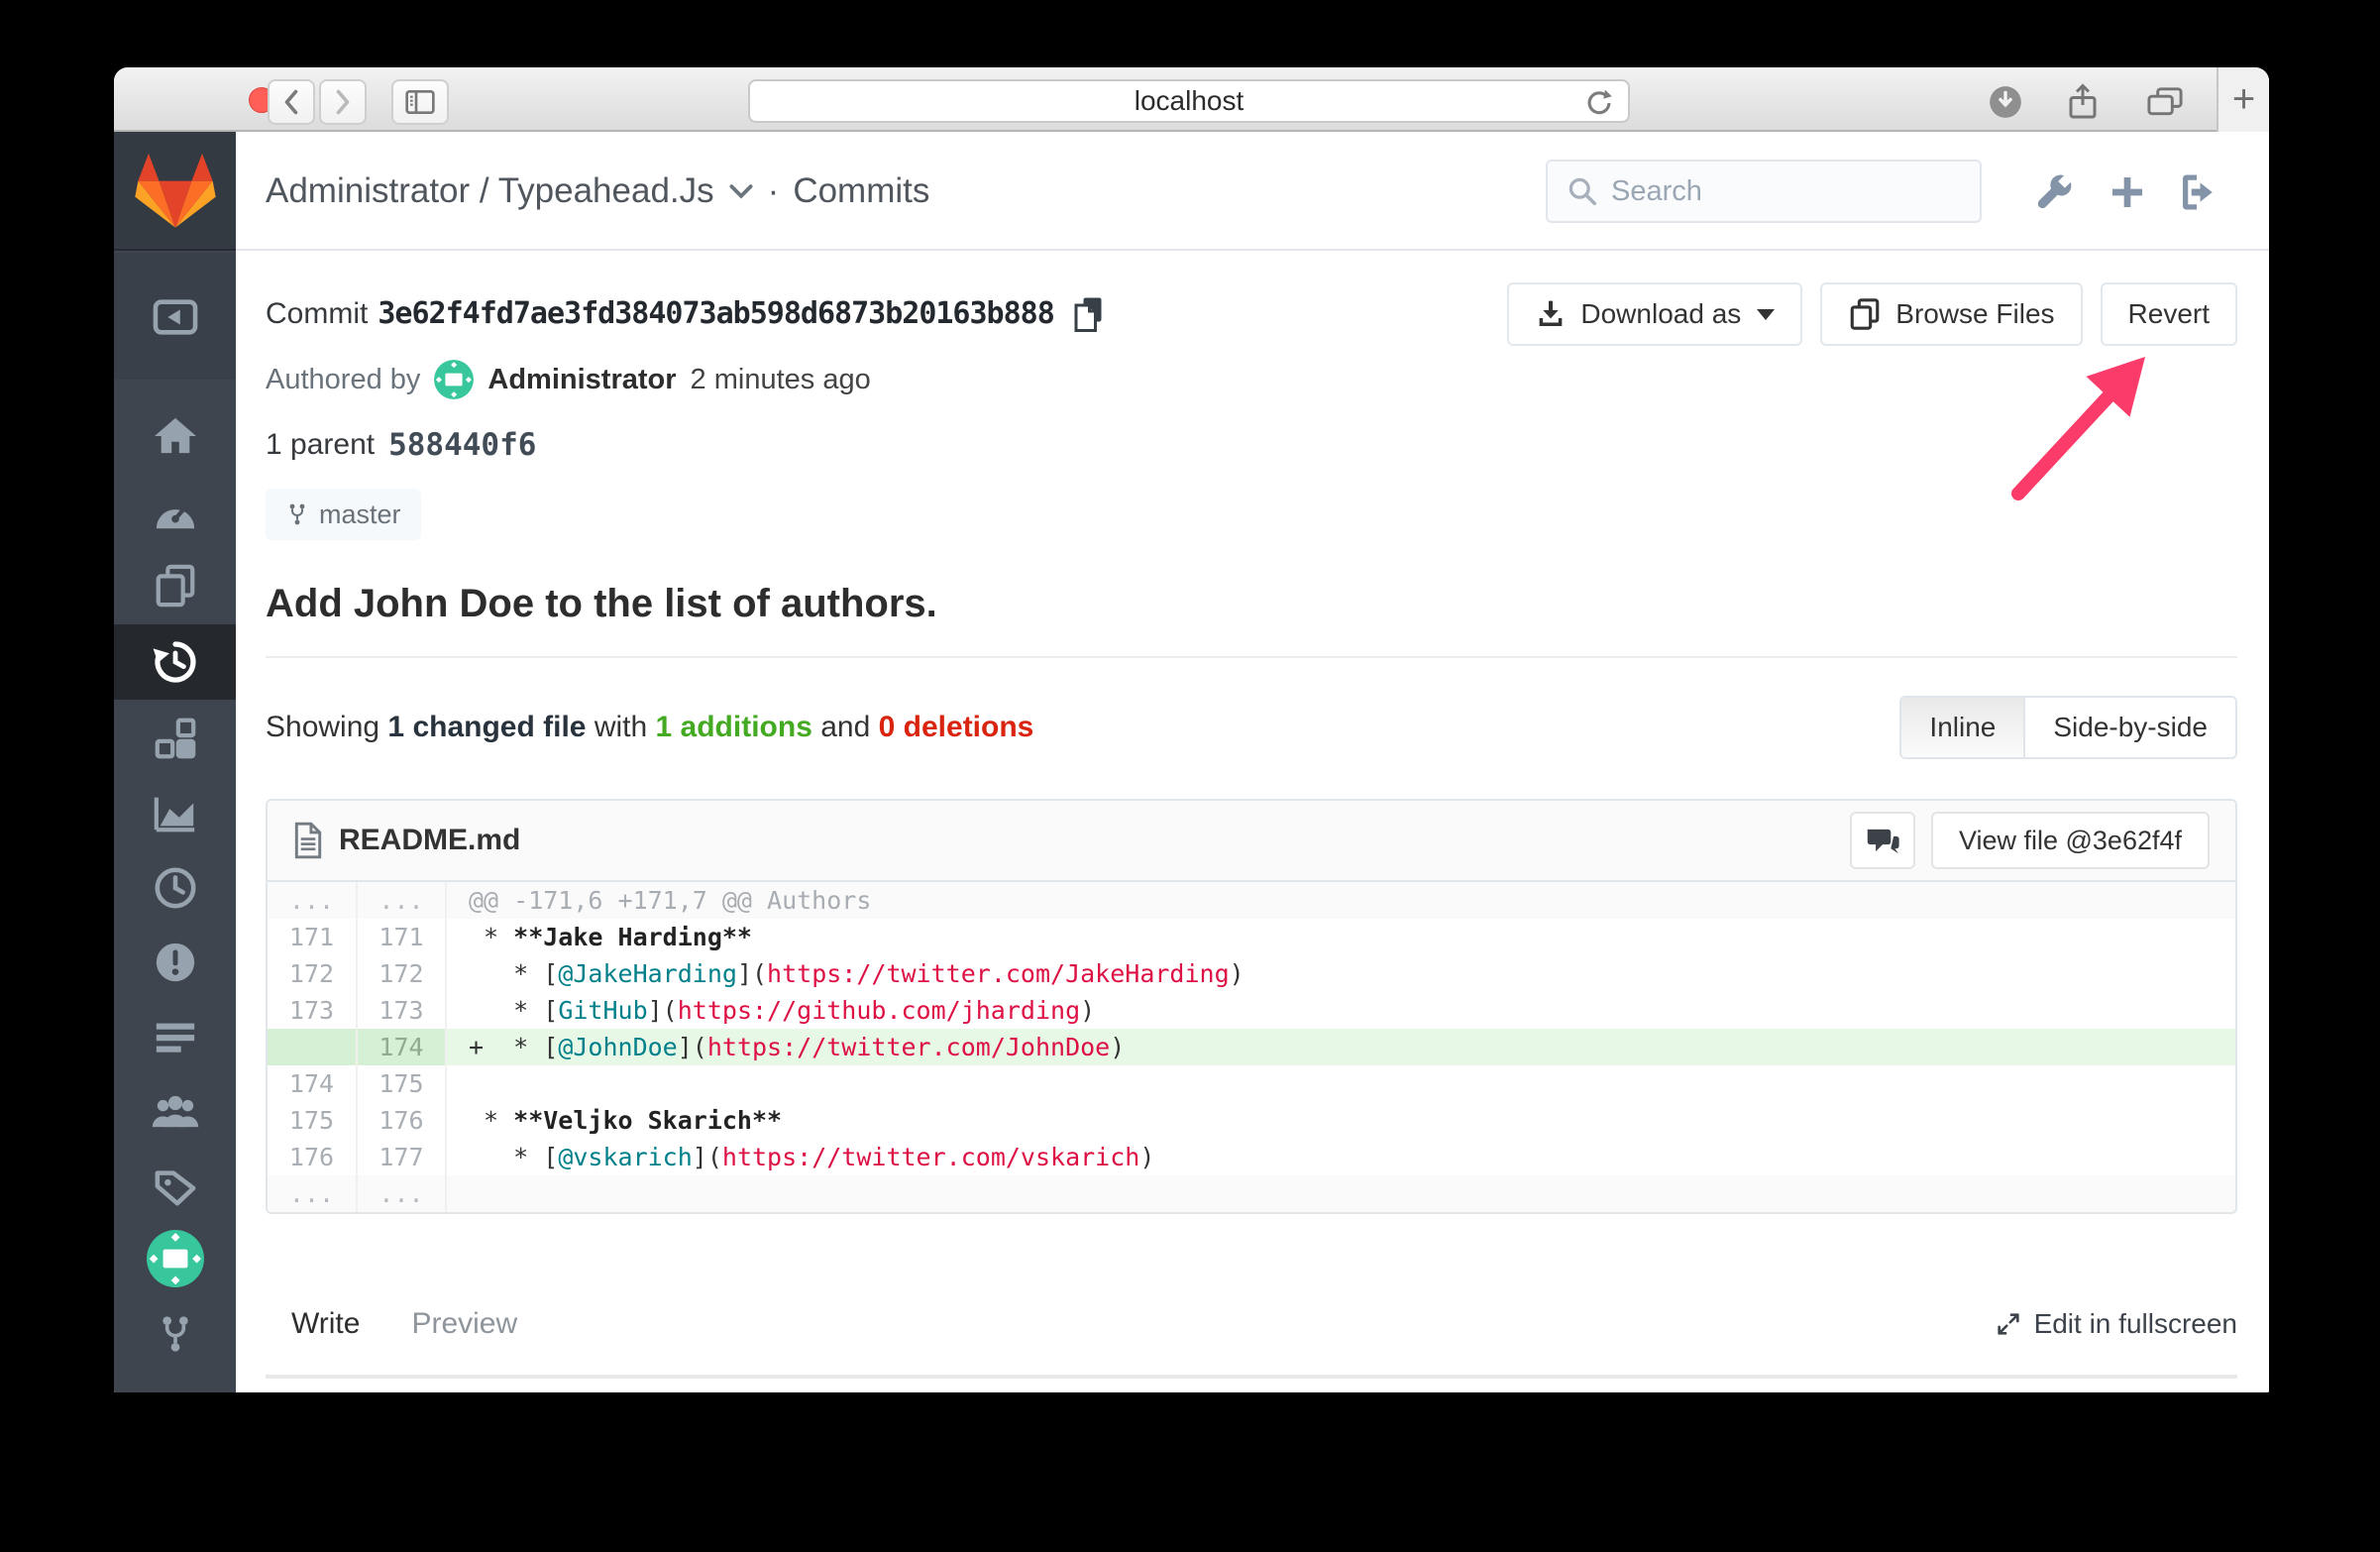 Image resolution: width=2380 pixels, height=1552 pixels. I want to click on sidebar-item-labels, so click(175, 1186).